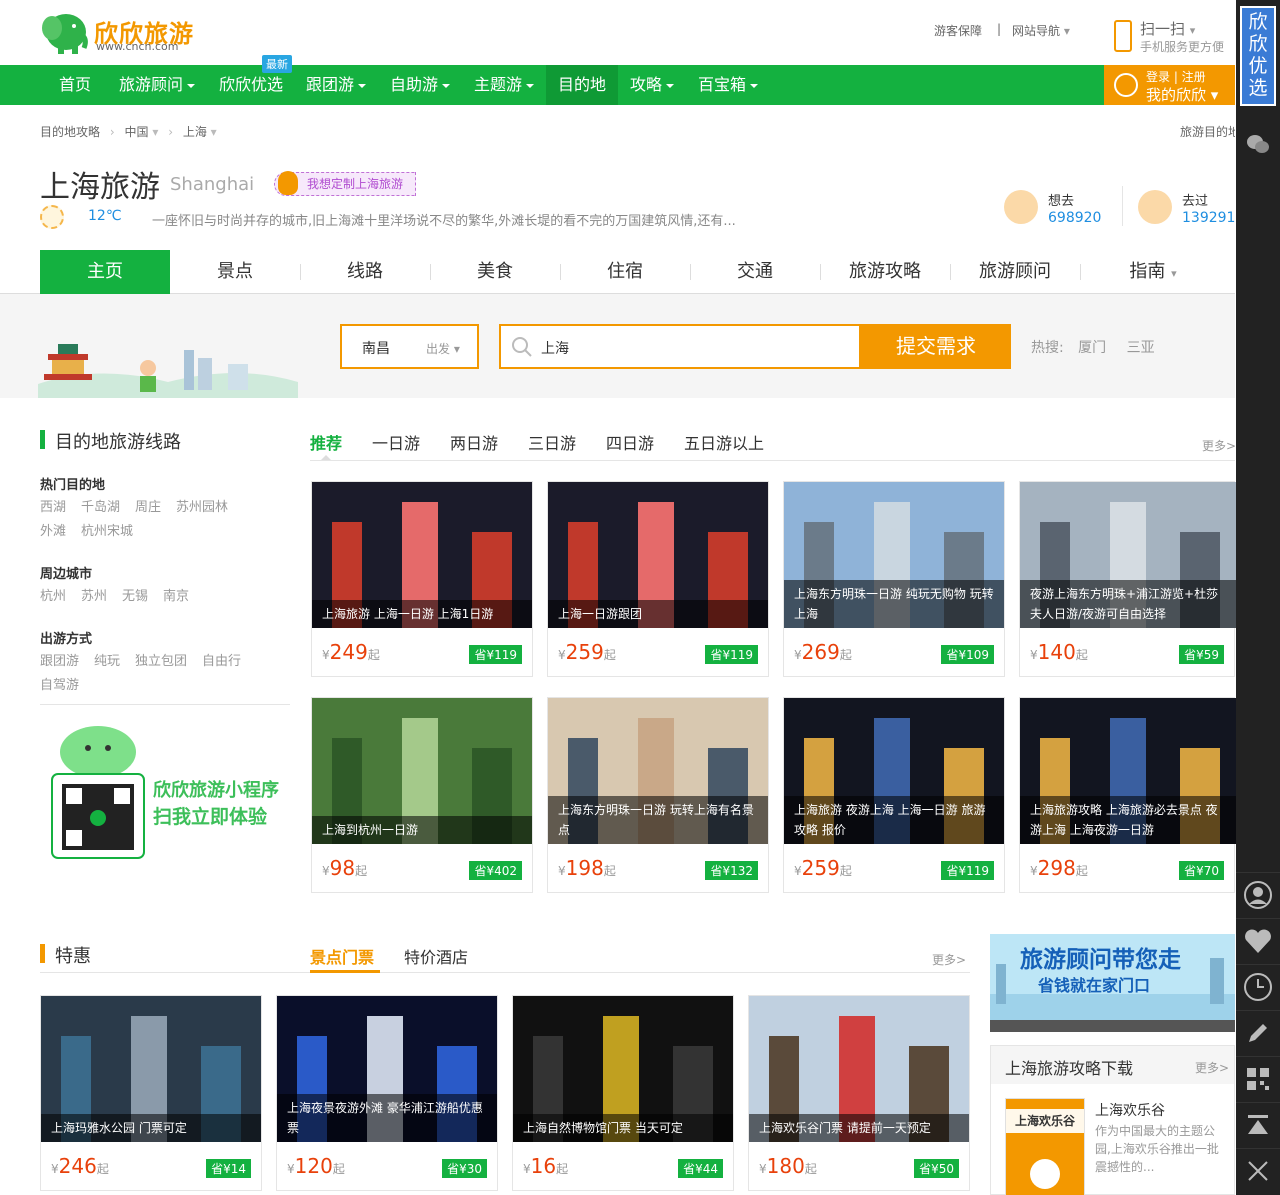  Describe the element at coordinates (1112, 983) in the screenshot. I see `advisor-ad-banner: 旅游顾问带您走 省钱就在家门口` at that location.